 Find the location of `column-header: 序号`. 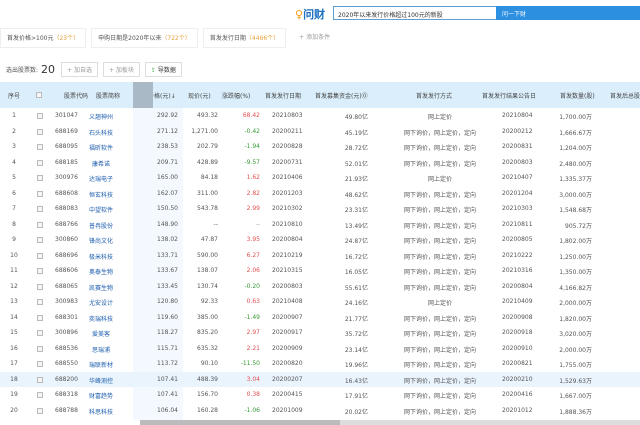

column-header: 序号 is located at coordinates (14, 95).